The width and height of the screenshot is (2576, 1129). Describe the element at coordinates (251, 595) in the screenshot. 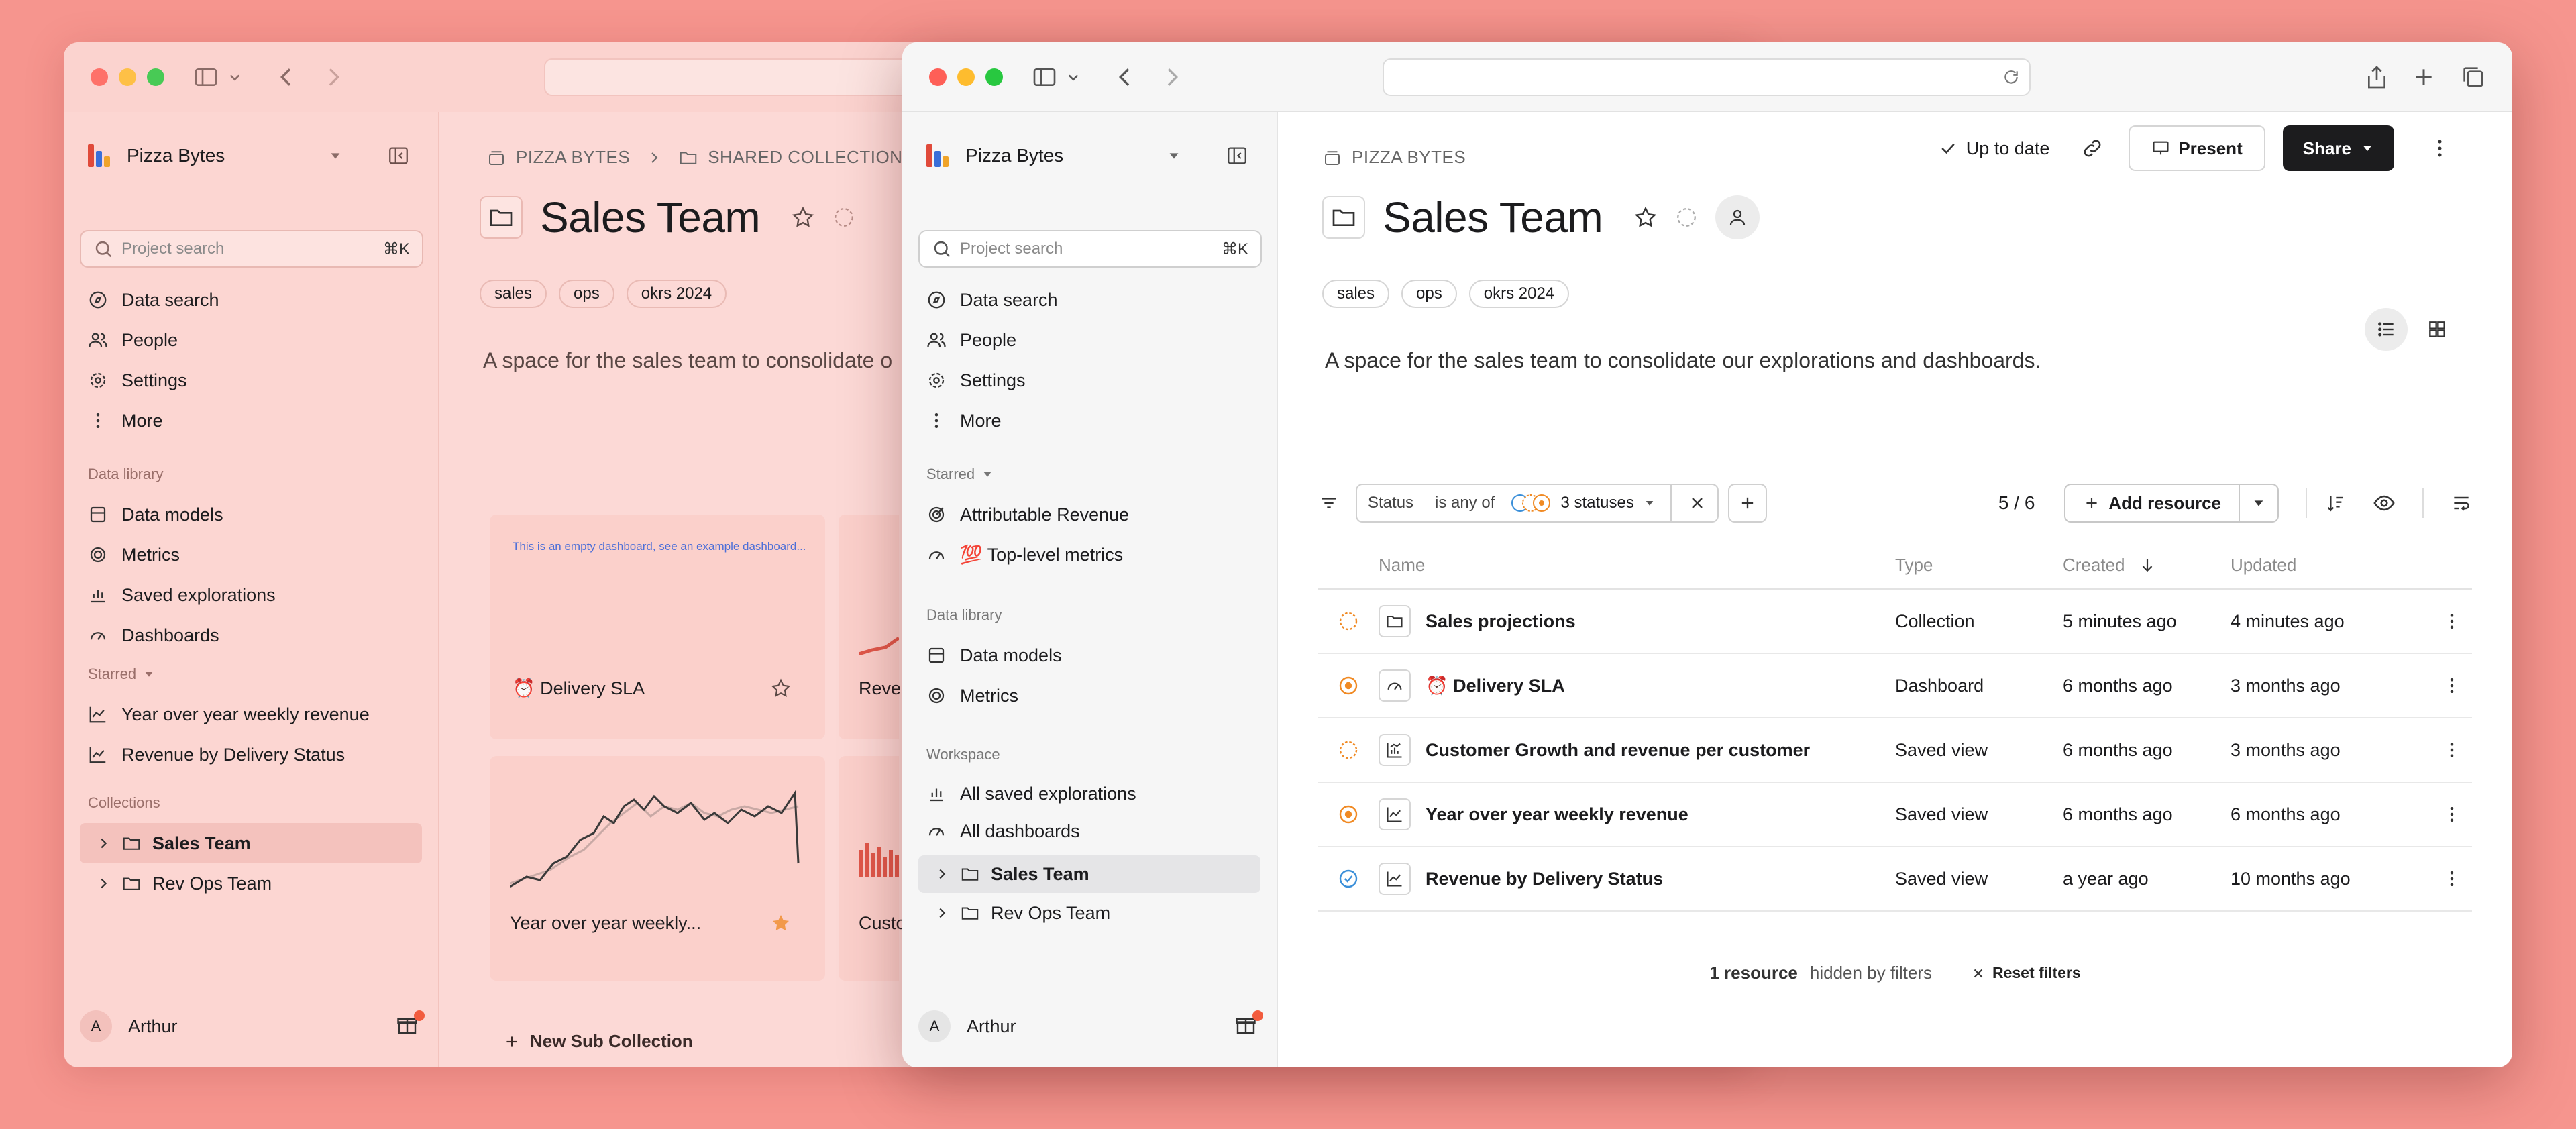

I see `nav-saved-explorations: Saved explorations` at that location.